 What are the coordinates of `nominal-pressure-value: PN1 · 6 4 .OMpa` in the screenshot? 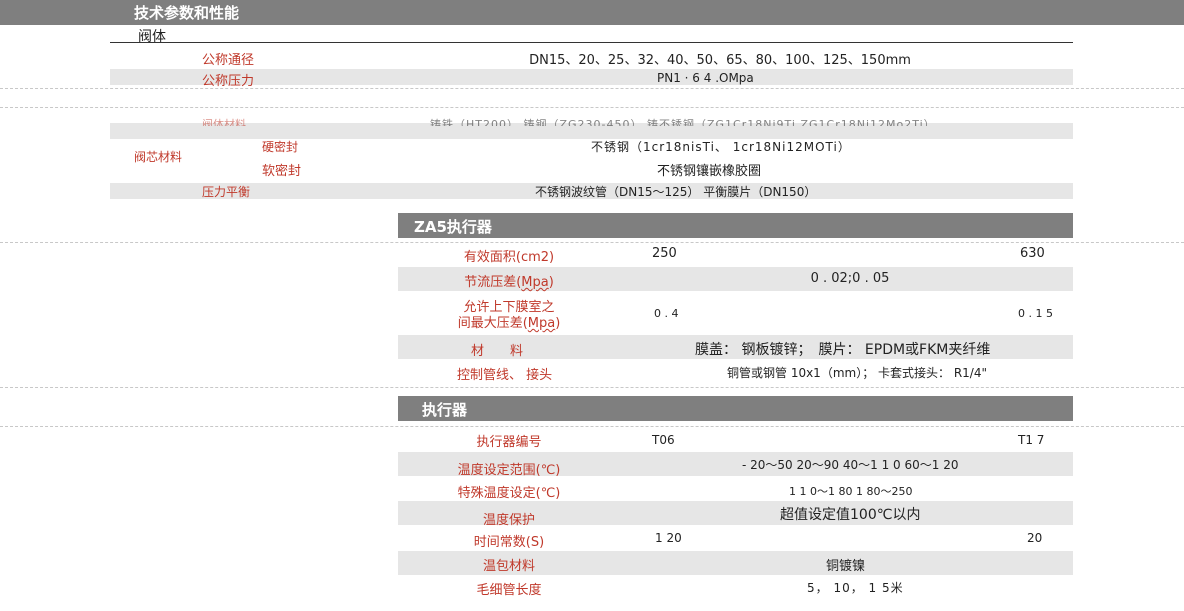 It's located at (705, 78).